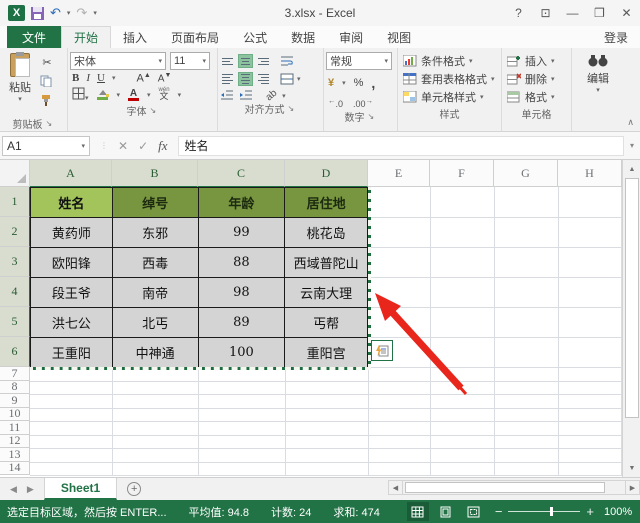  What do you see at coordinates (326, 203) in the screenshot?
I see `cell-d1: 居住地` at bounding box center [326, 203].